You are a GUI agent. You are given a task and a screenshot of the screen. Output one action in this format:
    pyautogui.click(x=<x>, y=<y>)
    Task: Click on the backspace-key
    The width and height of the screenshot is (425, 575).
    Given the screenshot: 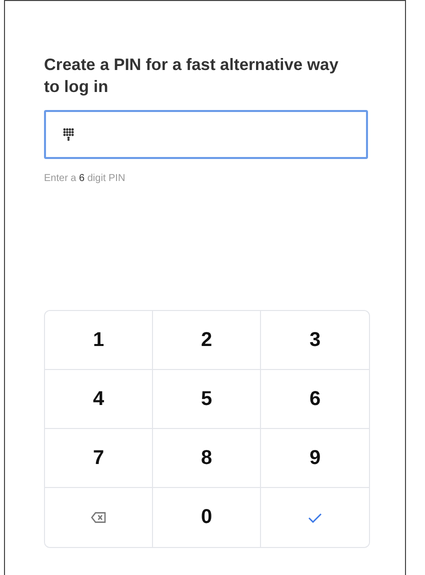 What is the action you would take?
    pyautogui.click(x=99, y=517)
    